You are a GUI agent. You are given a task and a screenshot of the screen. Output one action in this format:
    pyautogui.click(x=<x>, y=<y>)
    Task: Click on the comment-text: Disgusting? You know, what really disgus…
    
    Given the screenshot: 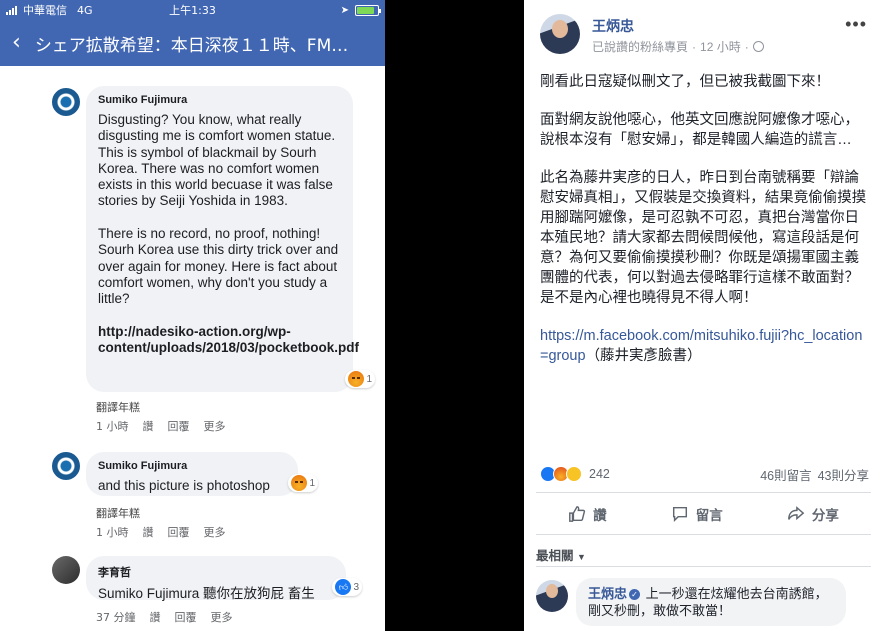 What is the action you would take?
    pyautogui.click(x=228, y=234)
    